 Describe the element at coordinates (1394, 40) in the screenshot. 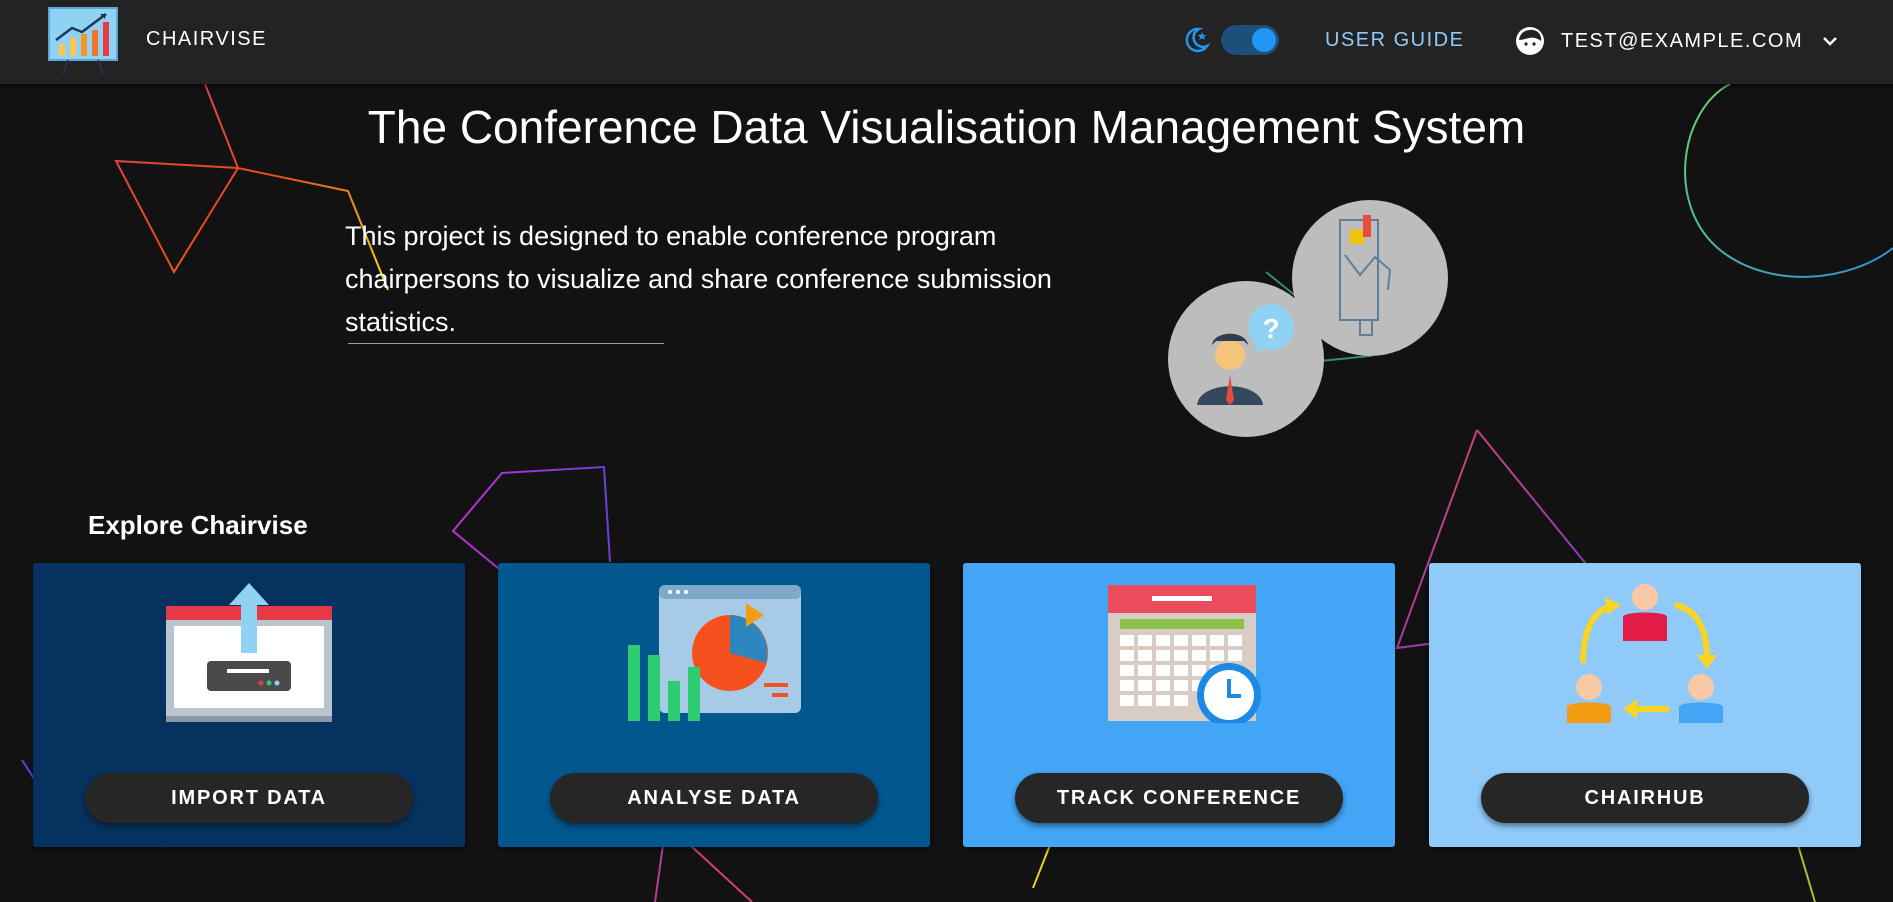

I see `user-guide-link: USER GUIDE` at that location.